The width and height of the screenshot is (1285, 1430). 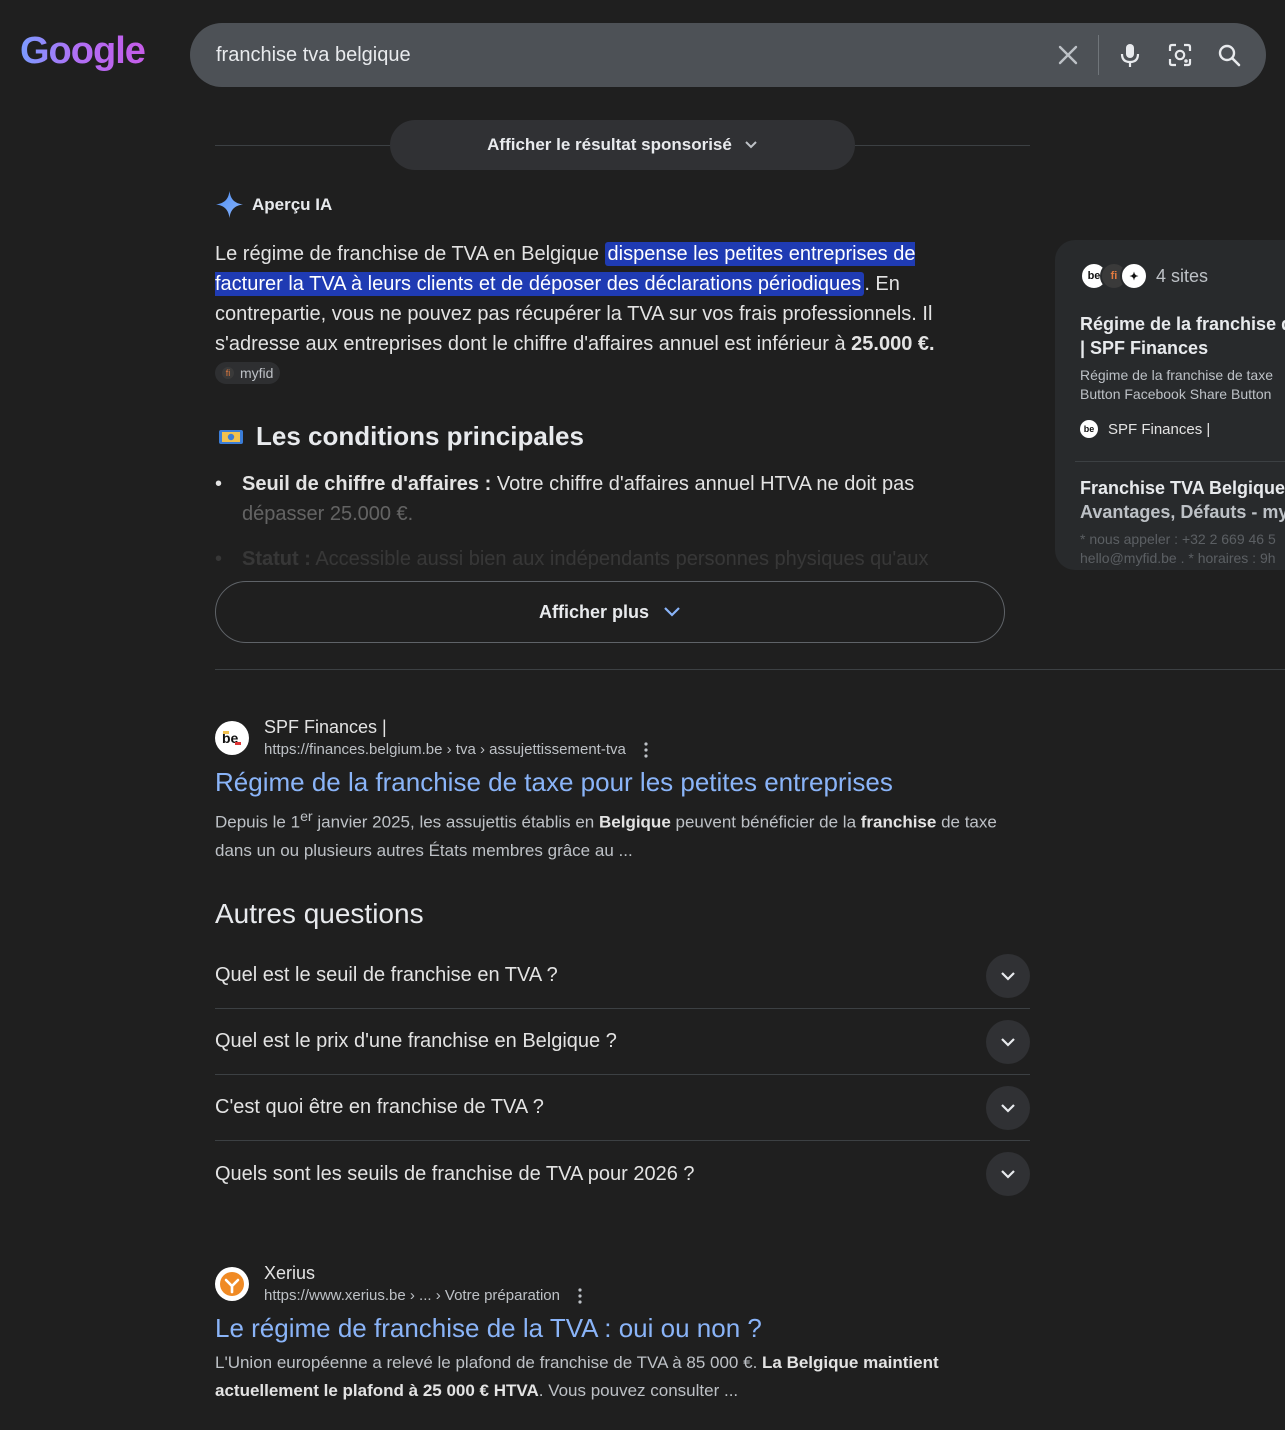 I want to click on ai-overview-header: Aperçu IA, so click(x=273, y=204).